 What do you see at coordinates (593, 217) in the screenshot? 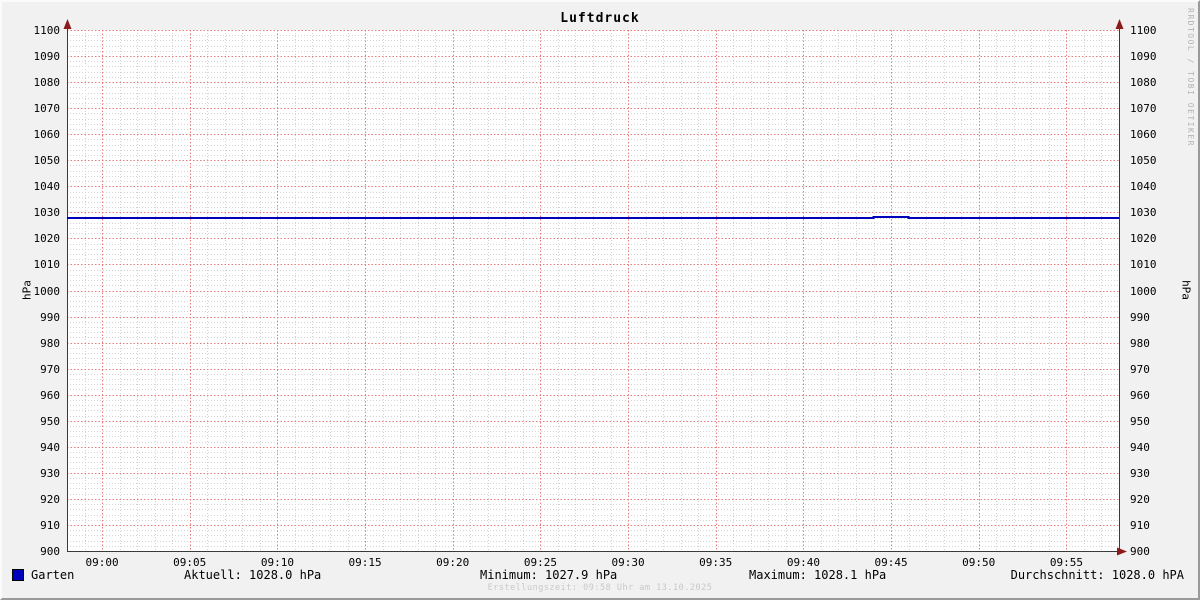
I see `series-line-garten` at bounding box center [593, 217].